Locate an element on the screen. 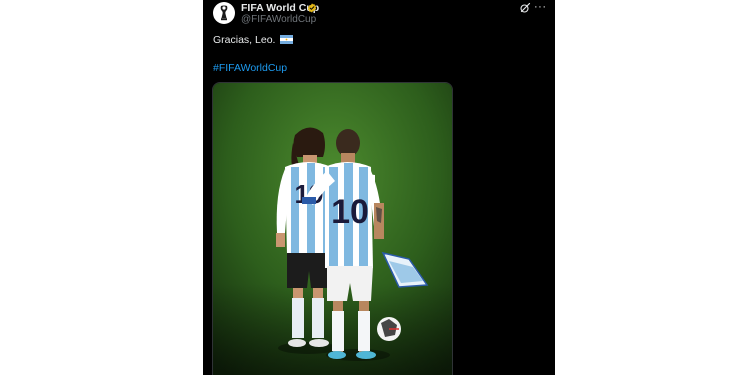  football is located at coordinates (389, 329).